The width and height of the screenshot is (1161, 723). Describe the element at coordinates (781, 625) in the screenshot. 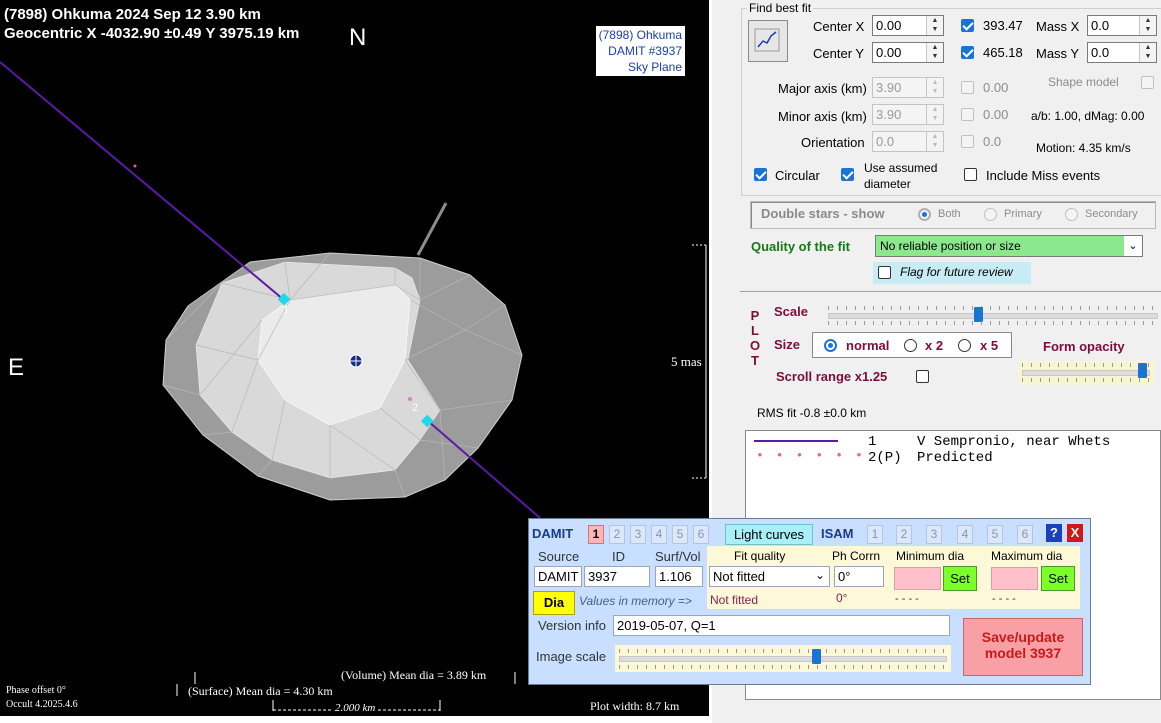

I see `version-info-field: 2019-05-07, Q=1` at that location.